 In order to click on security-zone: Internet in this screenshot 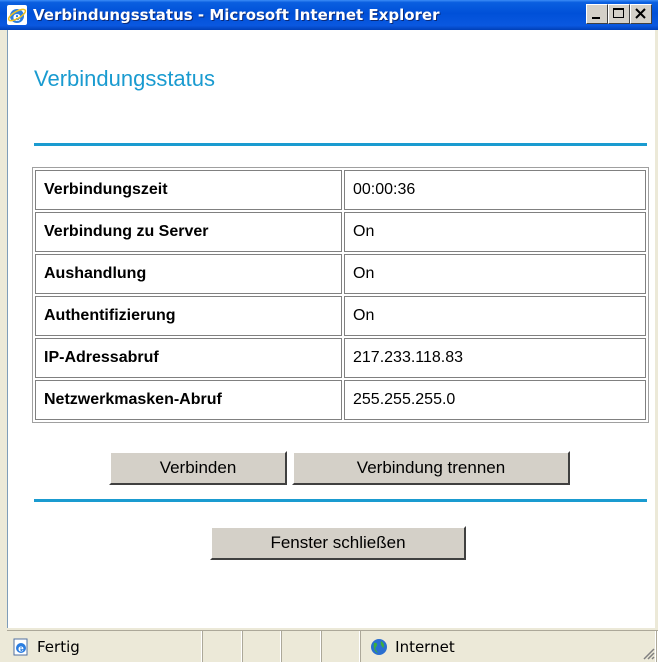, I will do `click(508, 646)`.